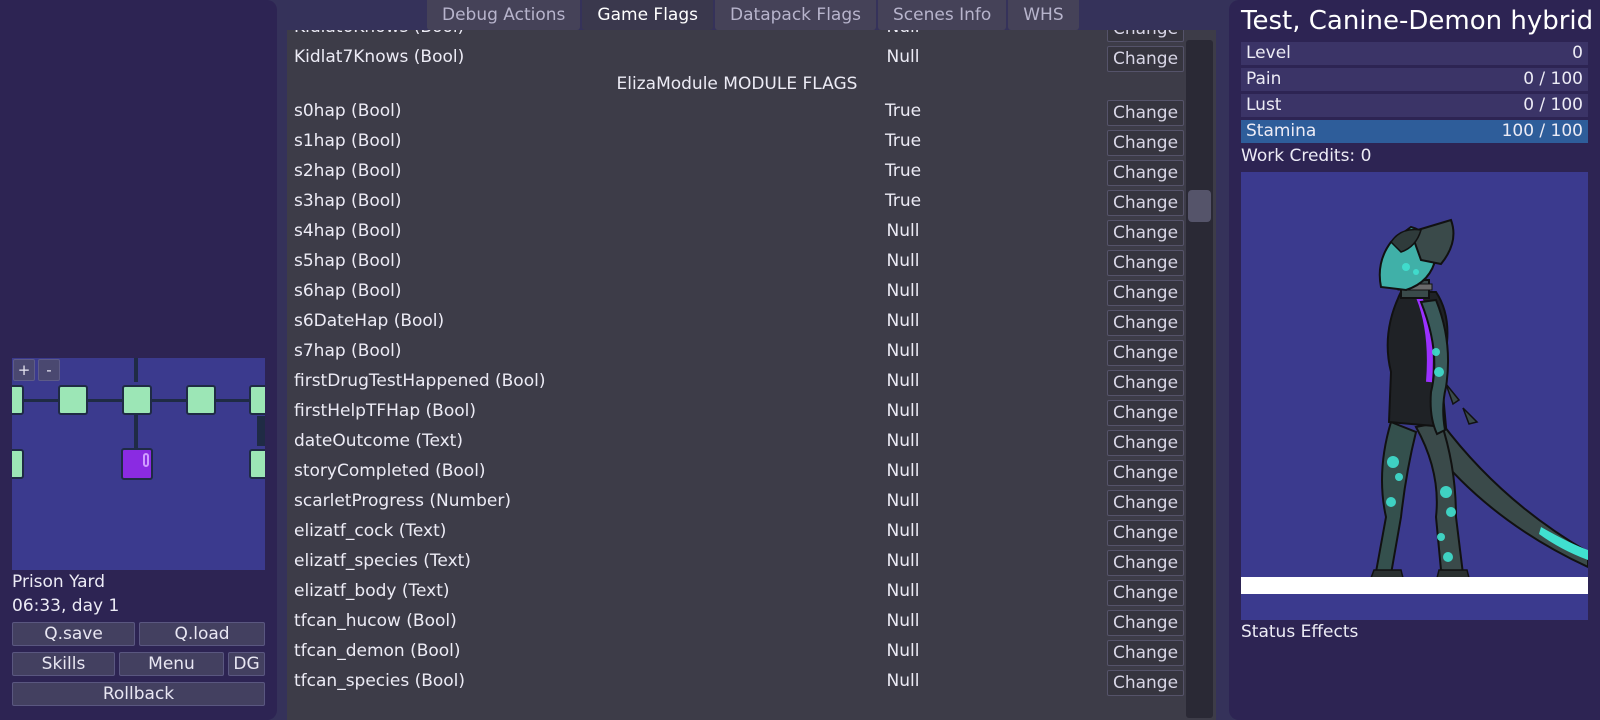 The width and height of the screenshot is (1600, 720). Describe the element at coordinates (1306, 156) in the screenshot. I see `work-credits: Work Credits: 0` at that location.